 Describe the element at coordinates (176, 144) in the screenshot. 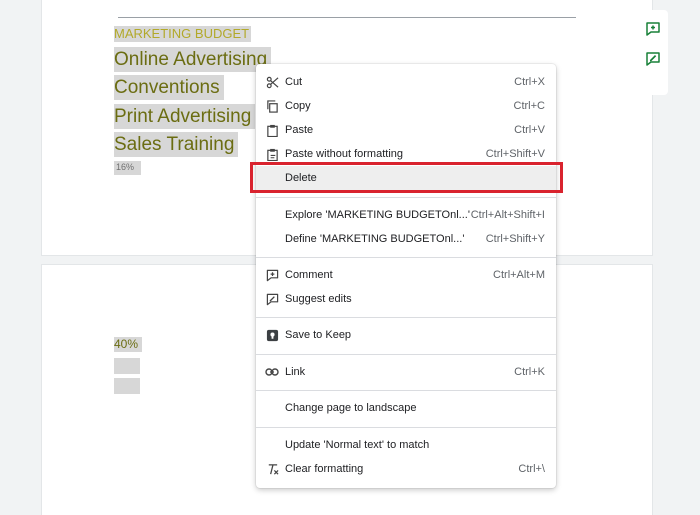

I see `budget-item-sales-training: Sales Training` at that location.